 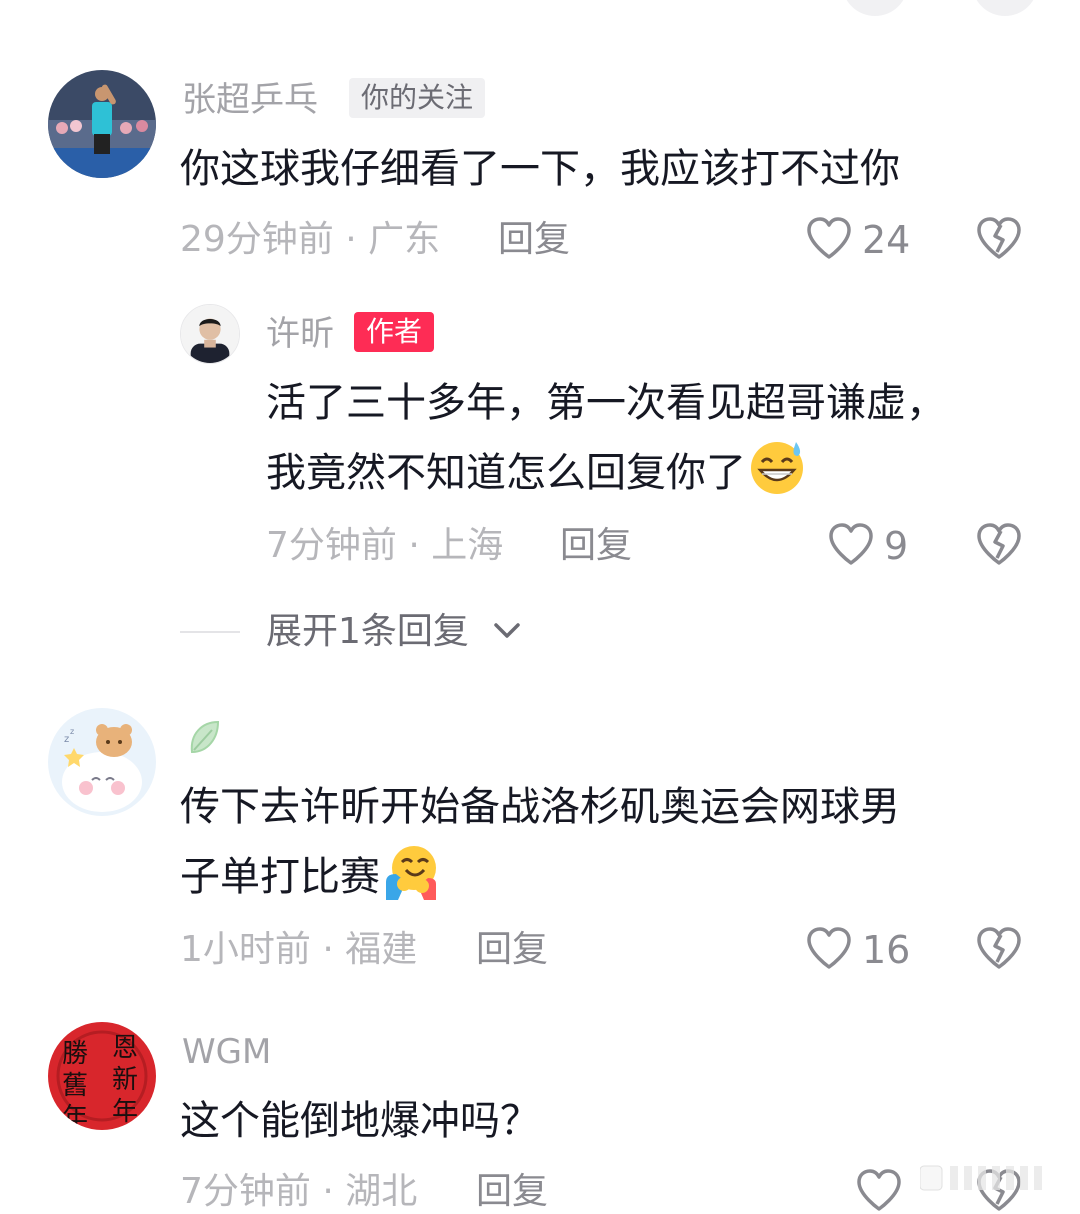 What do you see at coordinates (394, 332) in the screenshot?
I see `author-badge: 作者` at bounding box center [394, 332].